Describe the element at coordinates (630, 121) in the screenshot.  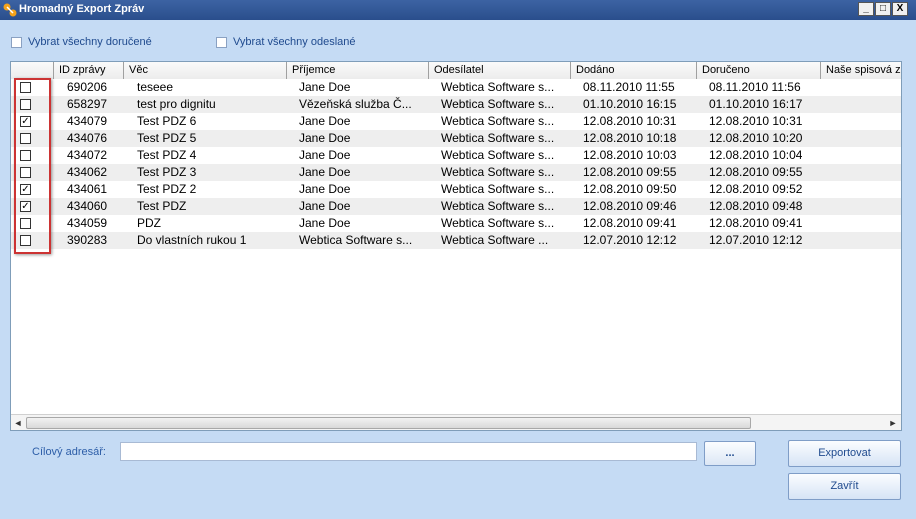
I see `cell-delivered: 12.08.2010 10:31` at that location.